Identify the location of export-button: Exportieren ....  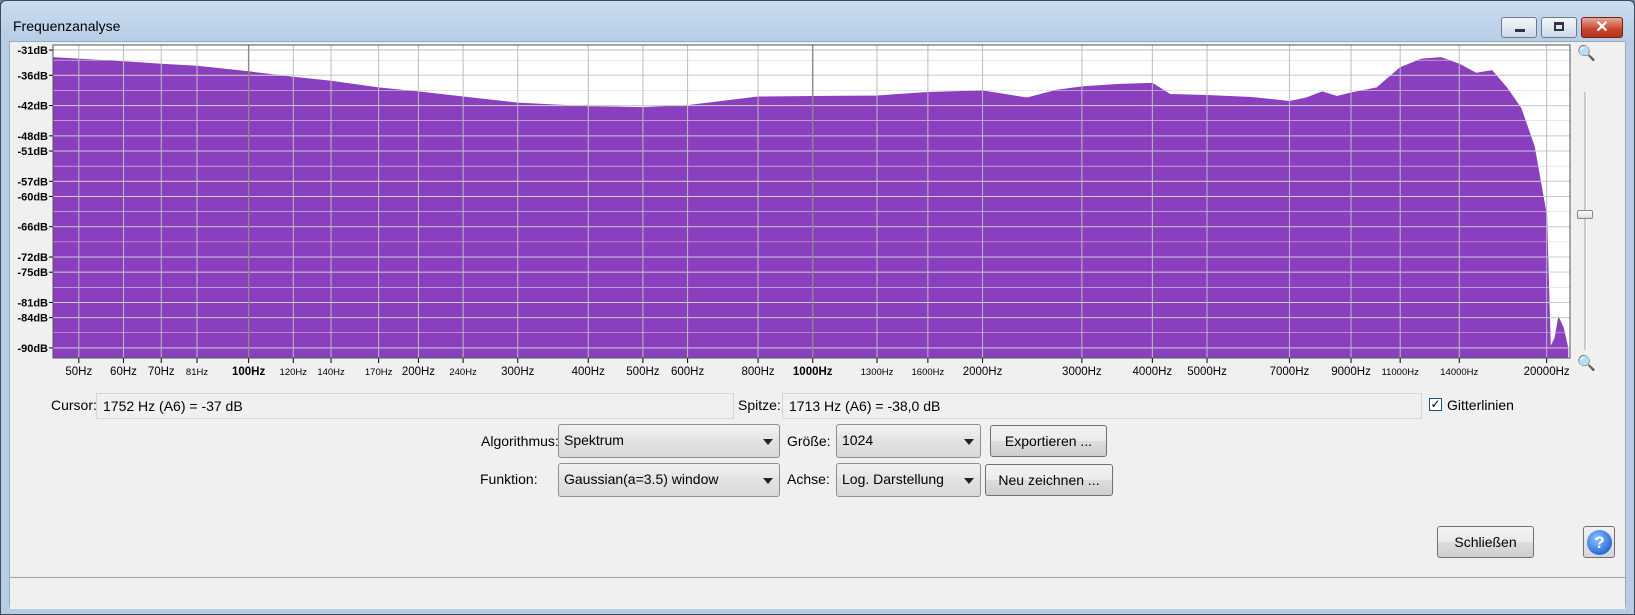
(1048, 441).